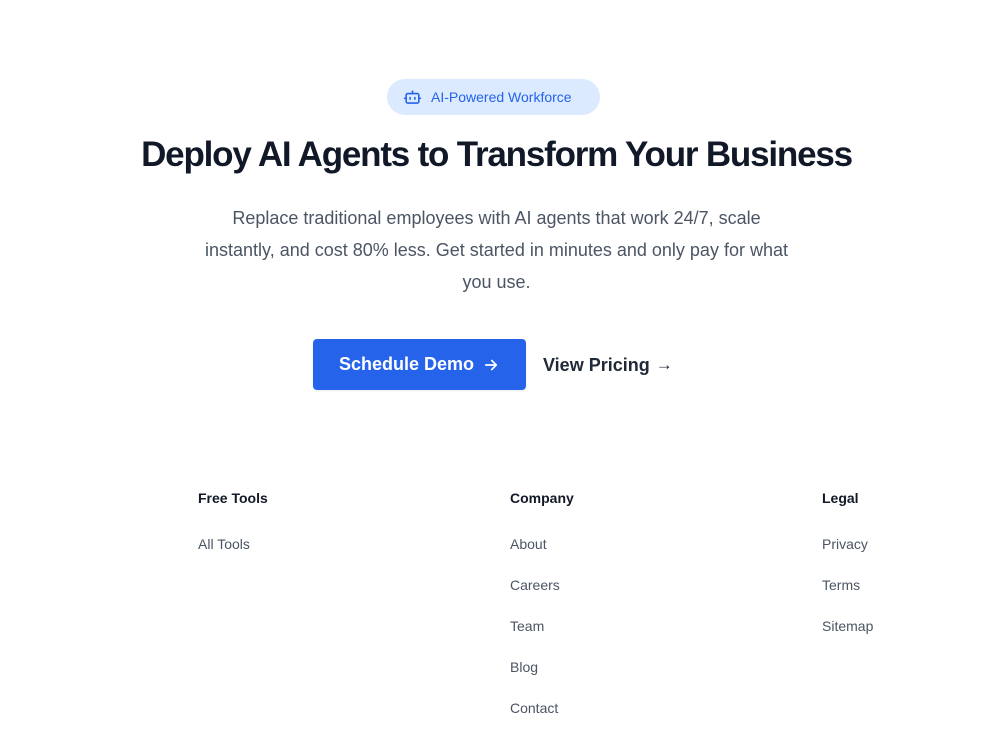 The height and width of the screenshot is (744, 993). Describe the element at coordinates (233, 498) in the screenshot. I see `footer-column-title: Free Tools` at that location.